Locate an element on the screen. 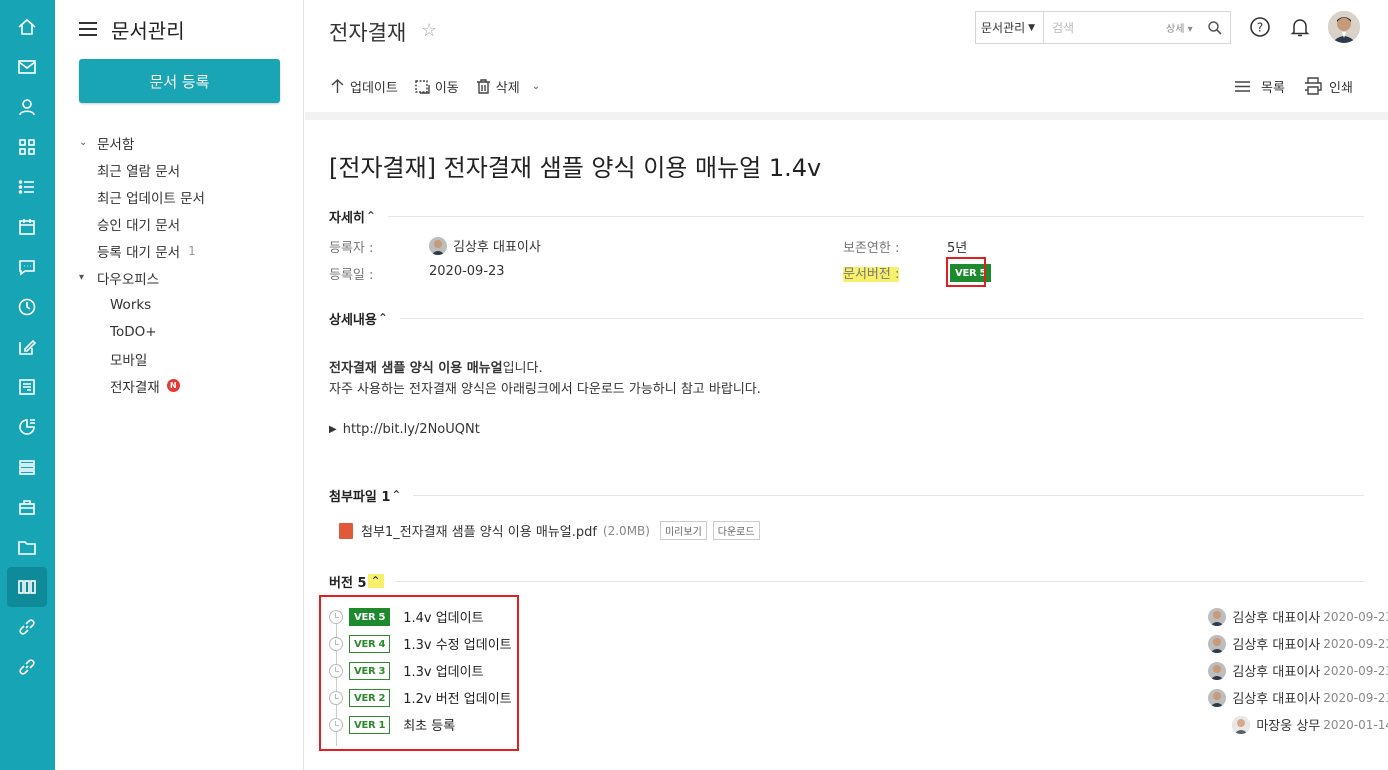 The width and height of the screenshot is (1388, 770). tree-item-works: Works is located at coordinates (184, 304).